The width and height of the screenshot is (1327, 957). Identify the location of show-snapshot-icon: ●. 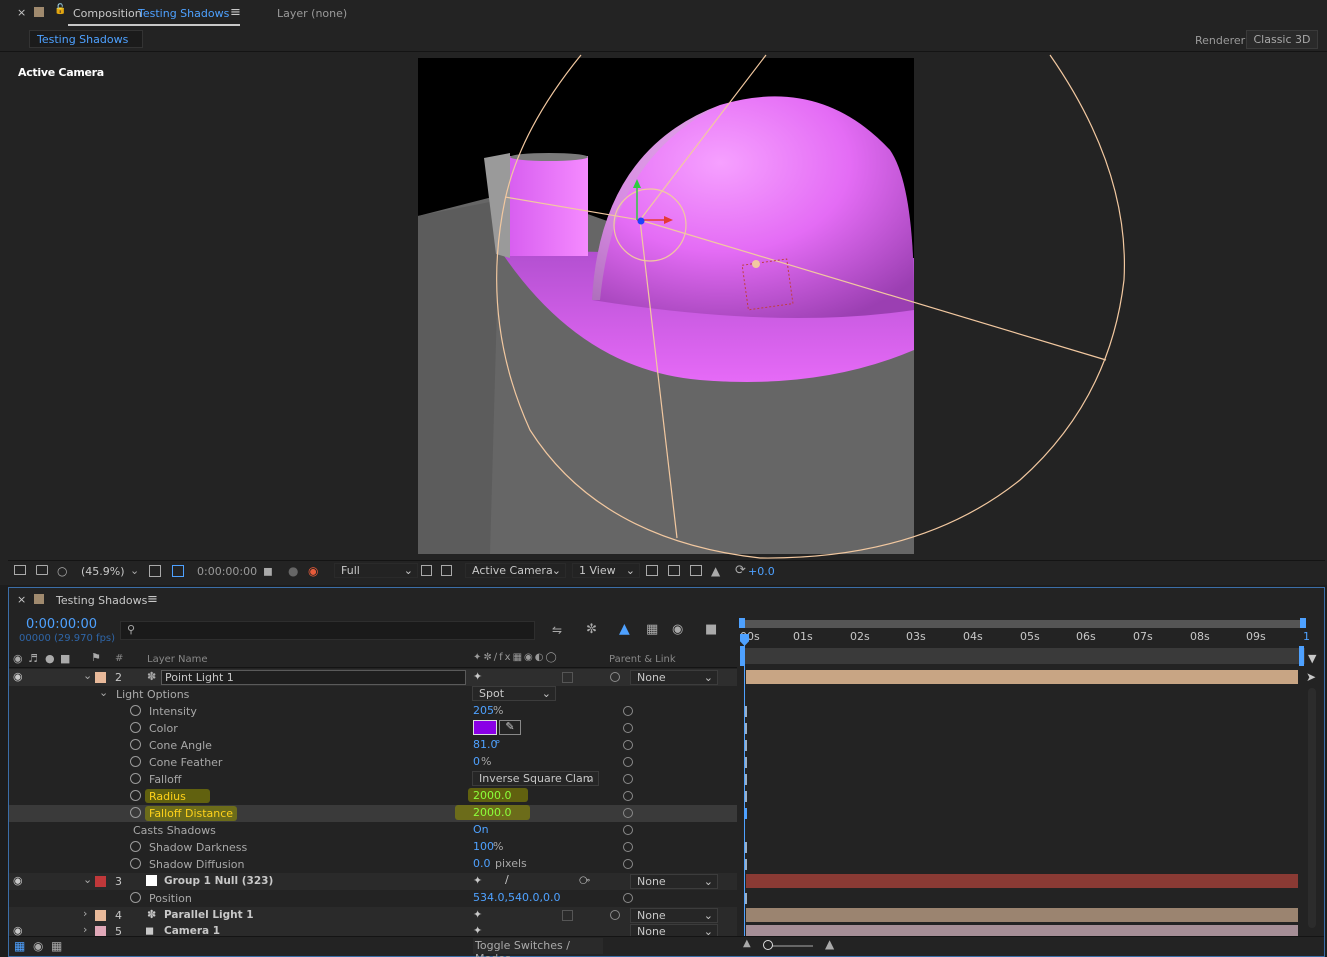
(293, 571).